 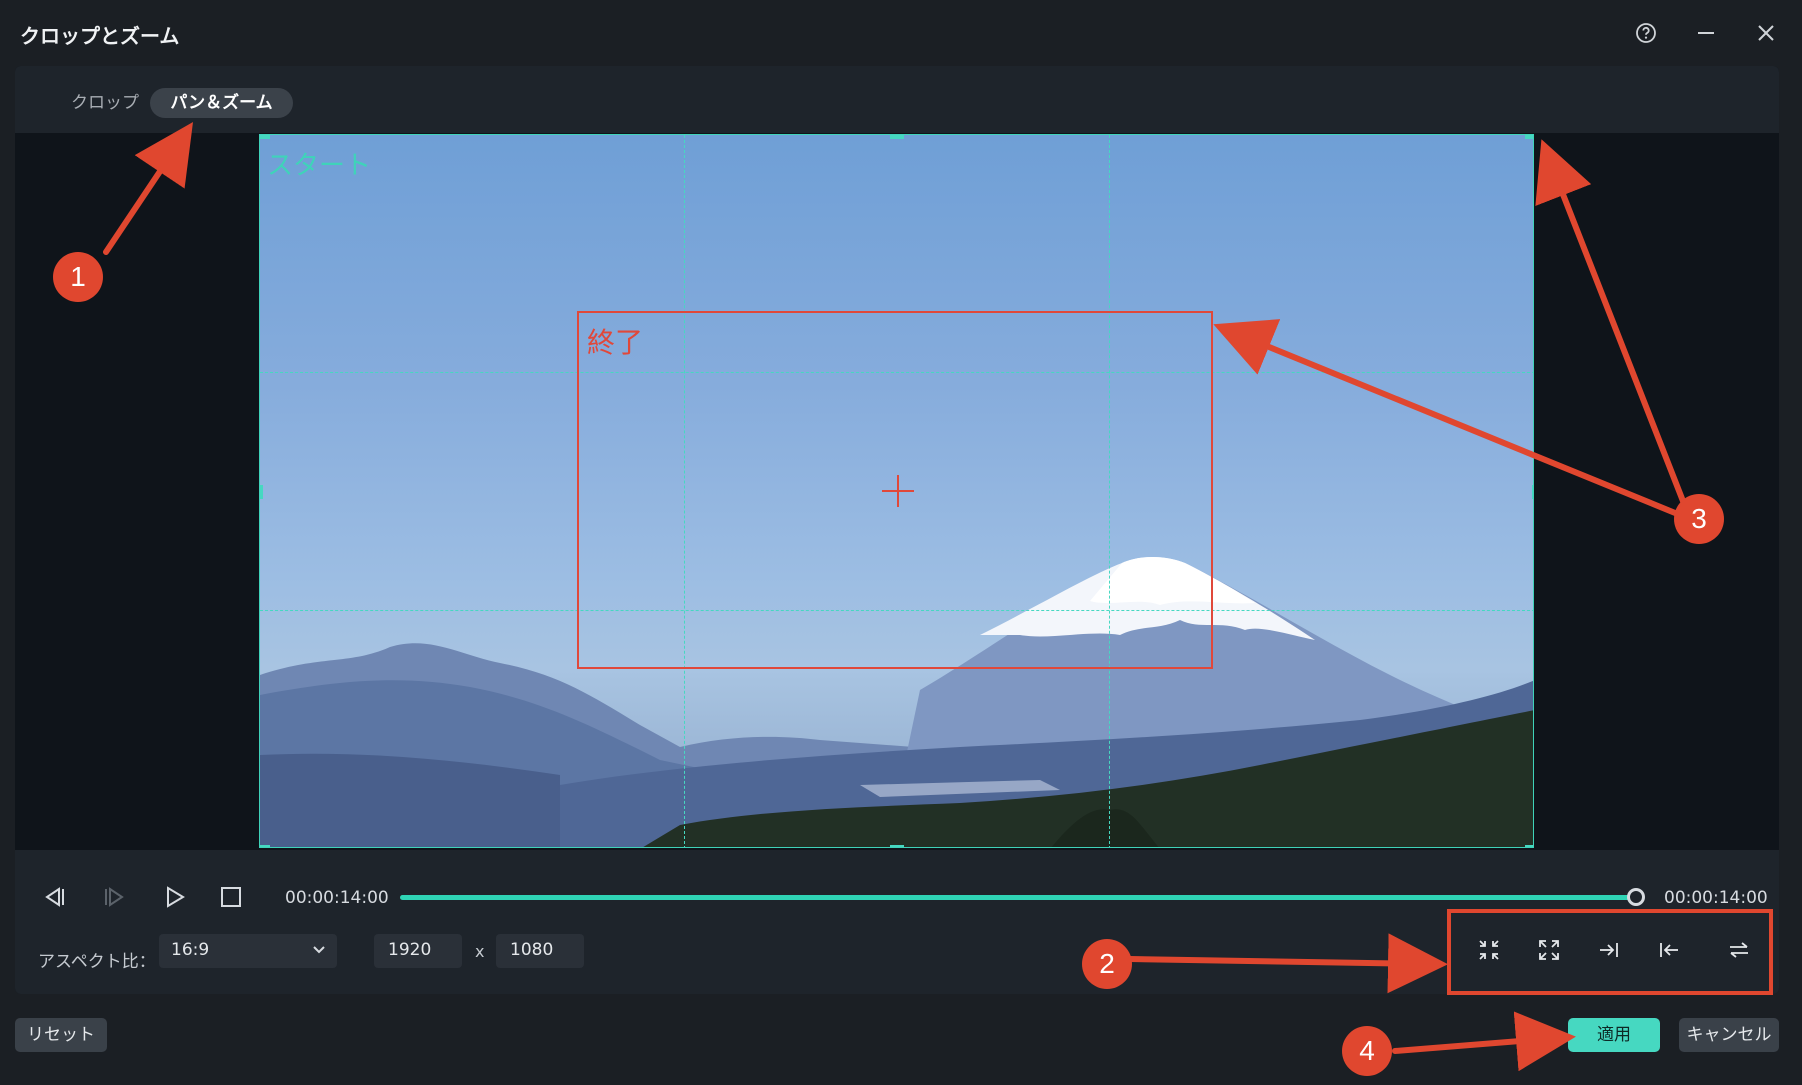 What do you see at coordinates (1729, 1035) in the screenshot?
I see `cancel-button: キャンセル` at bounding box center [1729, 1035].